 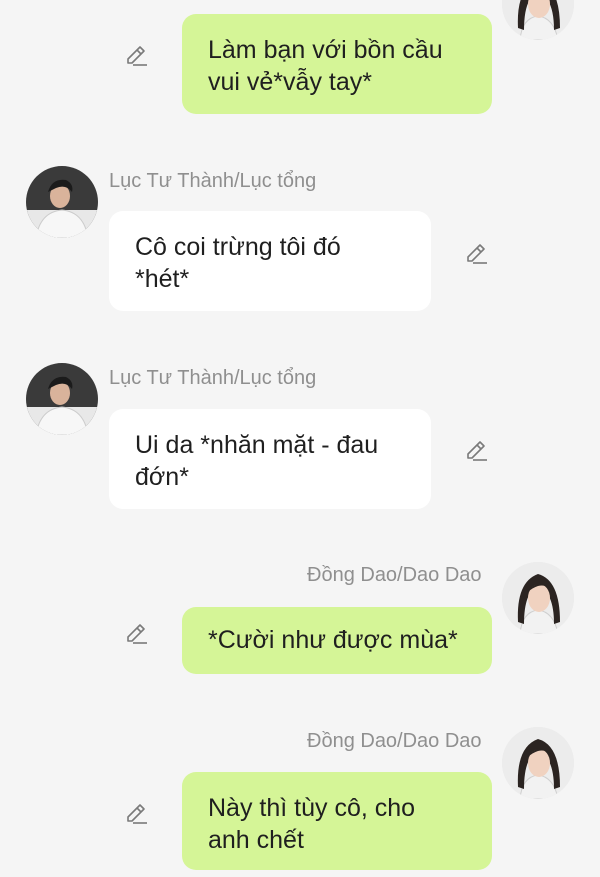 What do you see at coordinates (290, 82) in the screenshot?
I see `message-line: vui vẻ*vẫy tay*` at bounding box center [290, 82].